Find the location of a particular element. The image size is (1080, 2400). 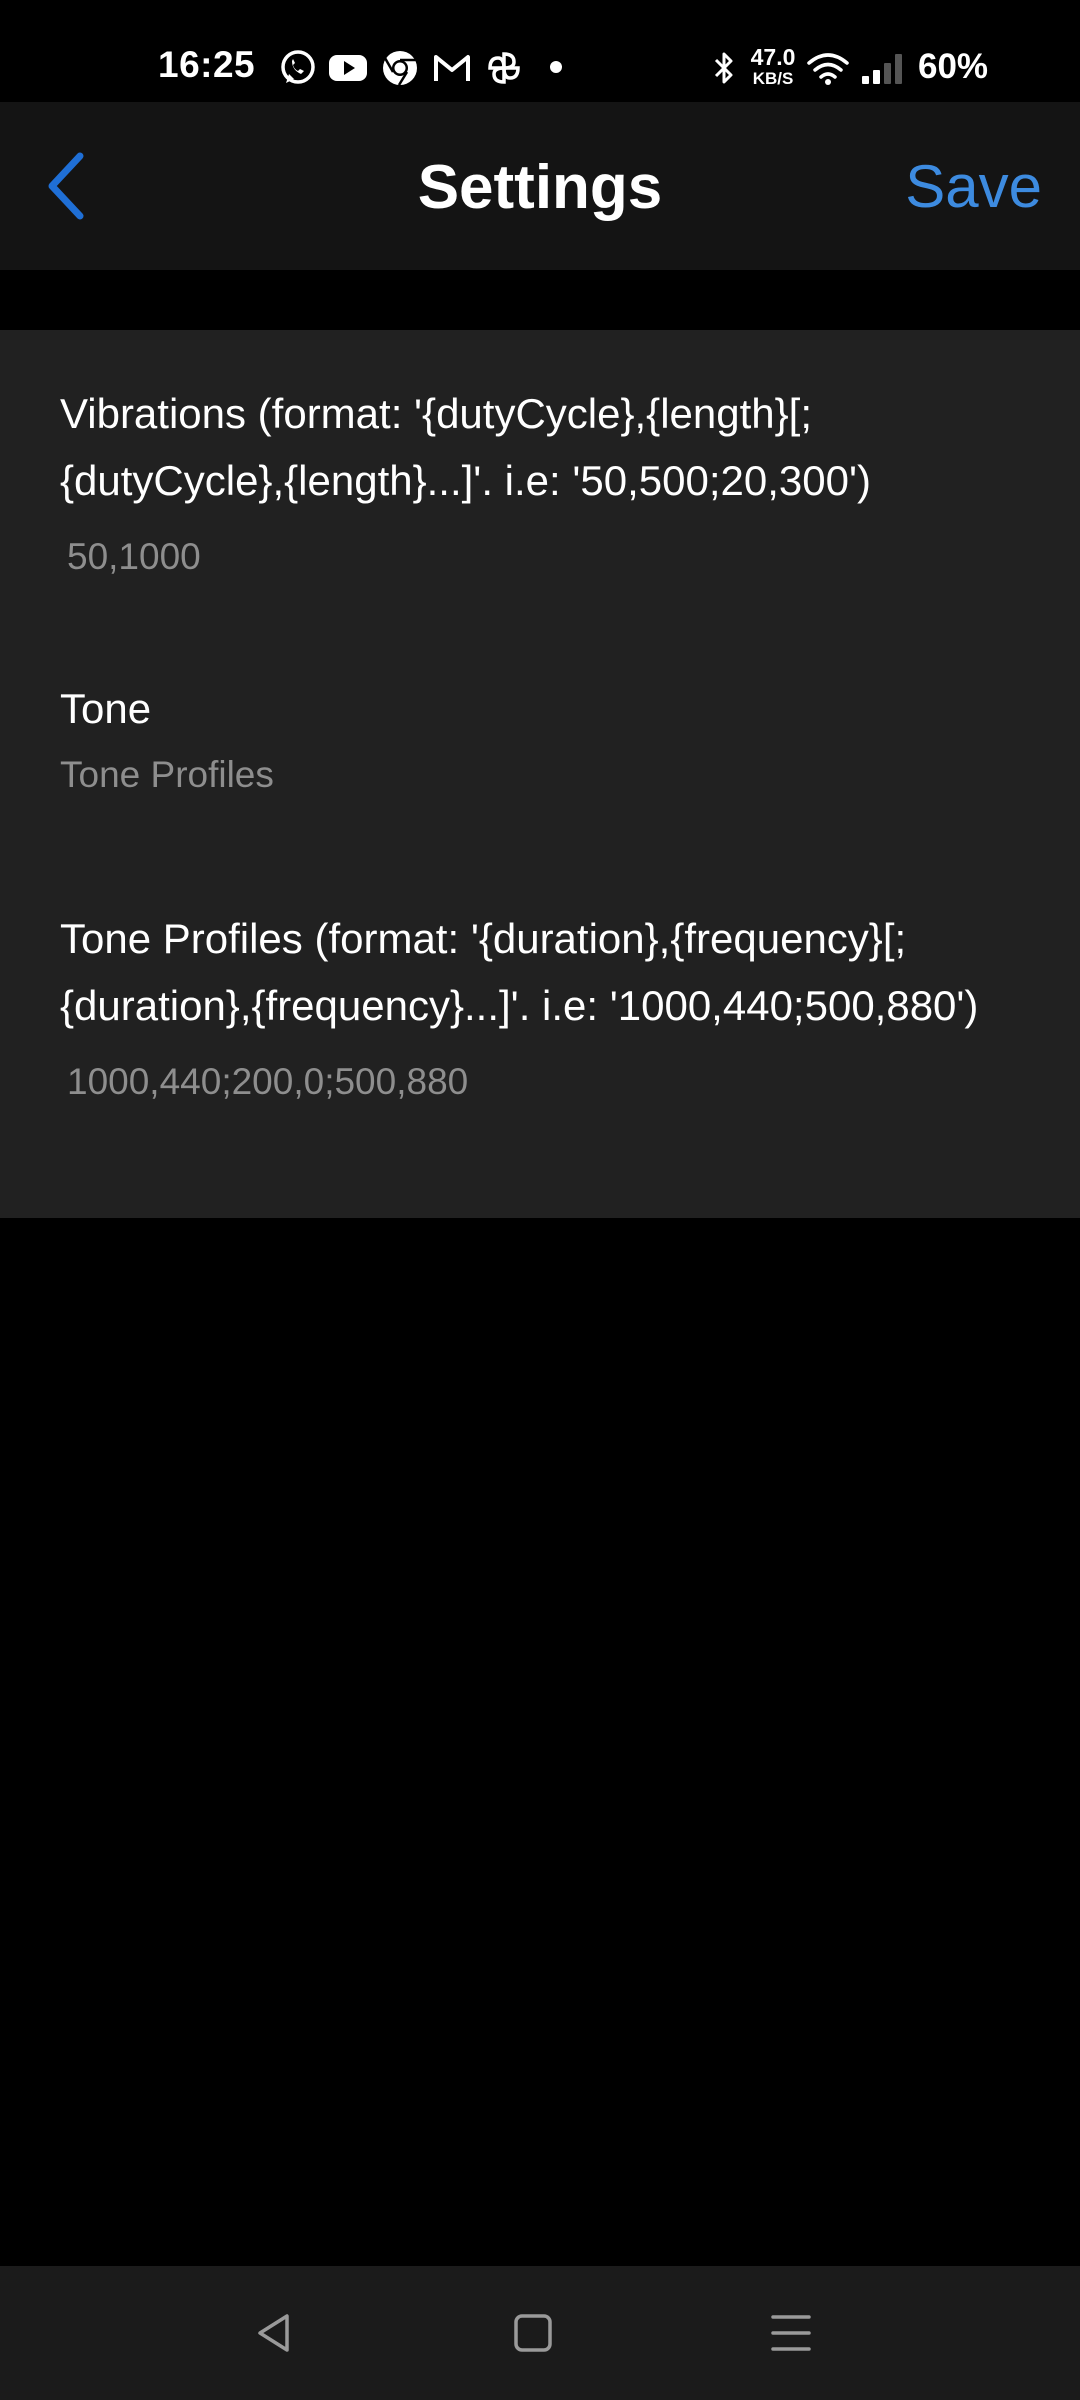

more-notifications-dot-icon is located at coordinates (556, 67).